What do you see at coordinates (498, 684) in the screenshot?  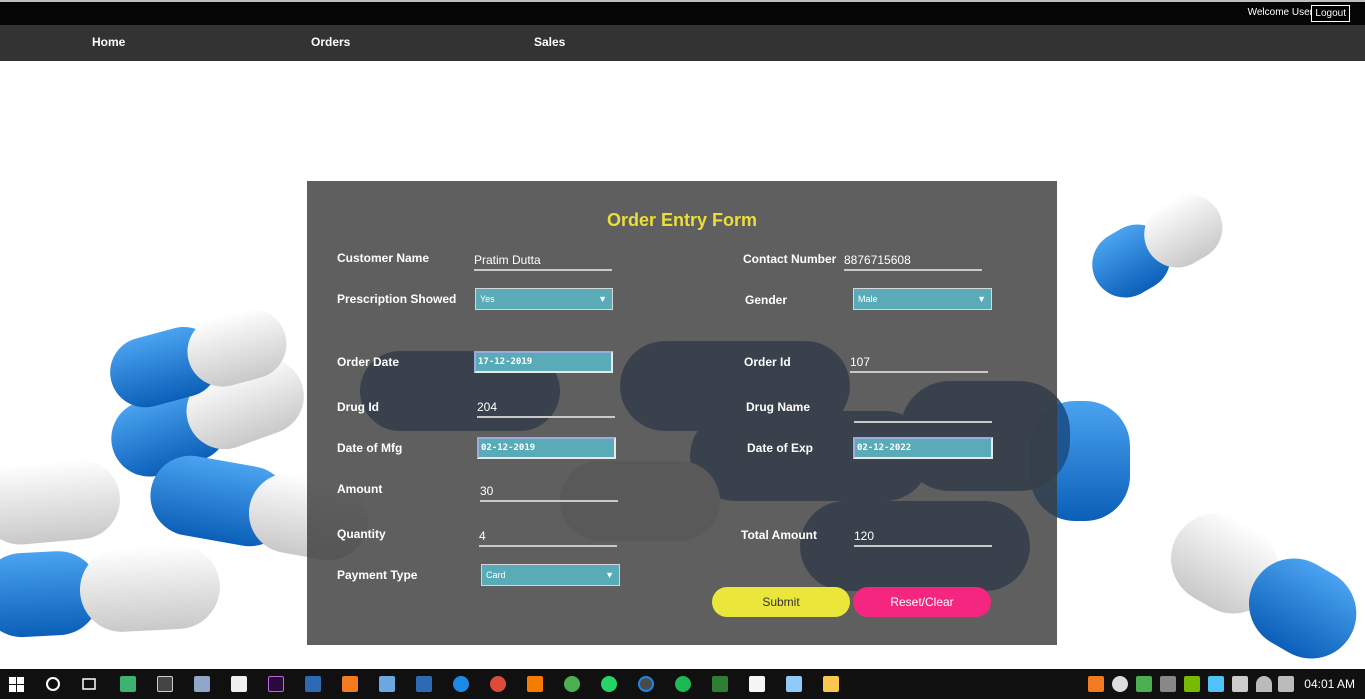 I see `chrome-icon` at bounding box center [498, 684].